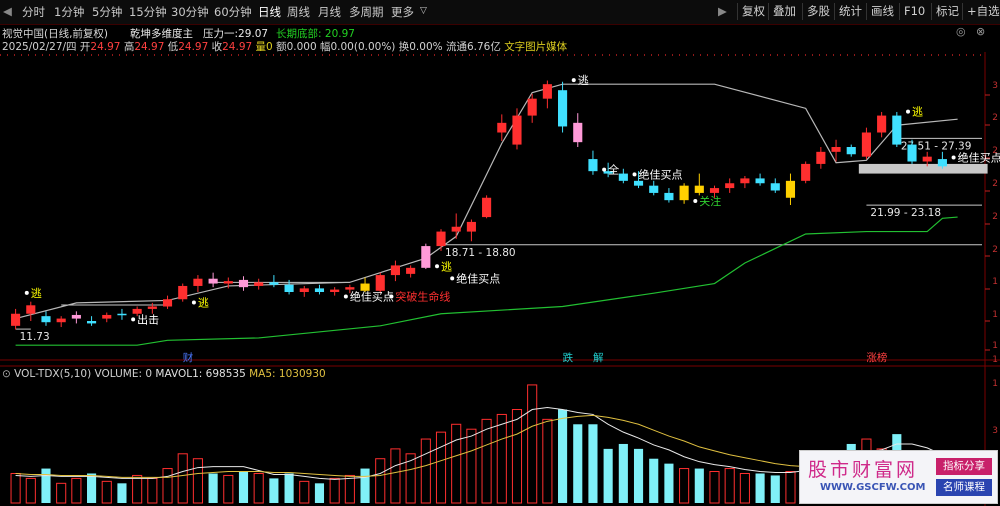  What do you see at coordinates (964, 487) in the screenshot?
I see `watermark-badge-course: 名师课程` at bounding box center [964, 487].